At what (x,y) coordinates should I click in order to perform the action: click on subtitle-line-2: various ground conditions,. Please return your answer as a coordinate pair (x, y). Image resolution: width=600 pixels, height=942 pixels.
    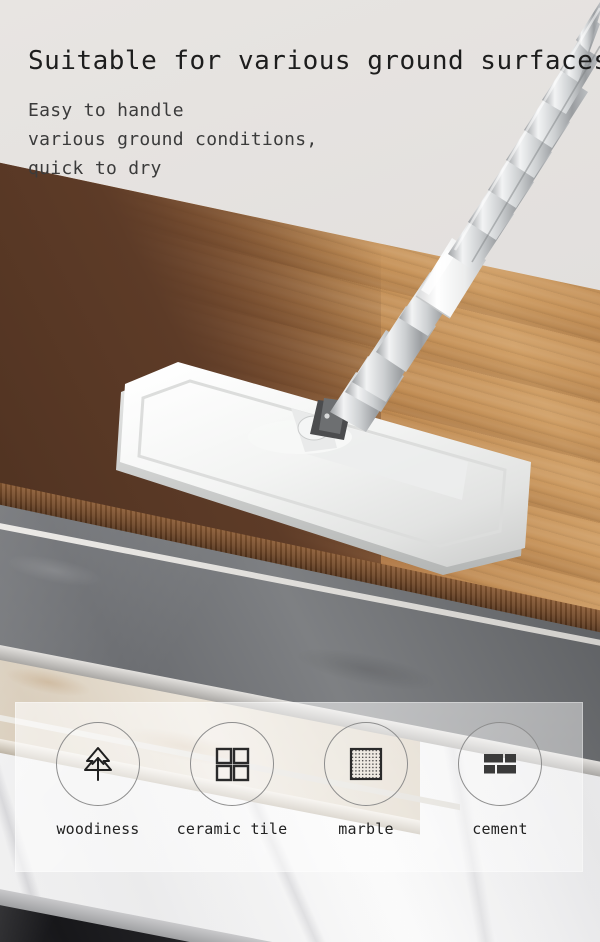
    Looking at the image, I should click on (173, 140).